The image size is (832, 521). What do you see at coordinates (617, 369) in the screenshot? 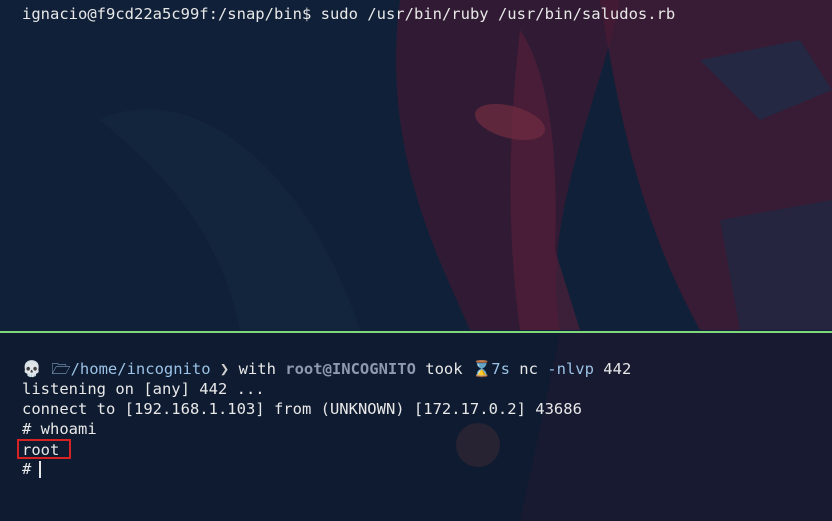
I see `command-port: 442` at bounding box center [617, 369].